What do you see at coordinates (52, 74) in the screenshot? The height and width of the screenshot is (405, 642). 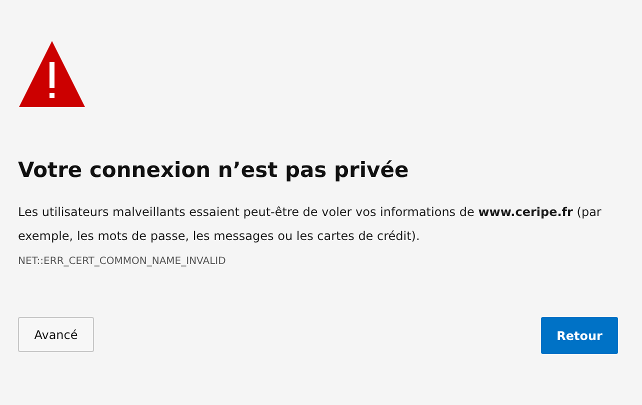 I see `warning-icon` at bounding box center [52, 74].